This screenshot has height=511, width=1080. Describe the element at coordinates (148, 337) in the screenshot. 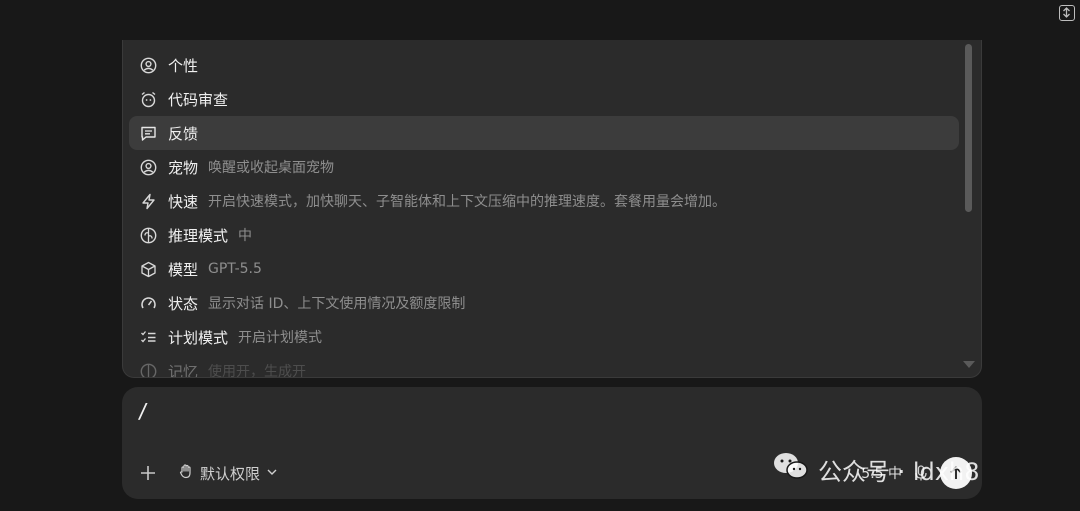

I see `checklist-icon` at that location.